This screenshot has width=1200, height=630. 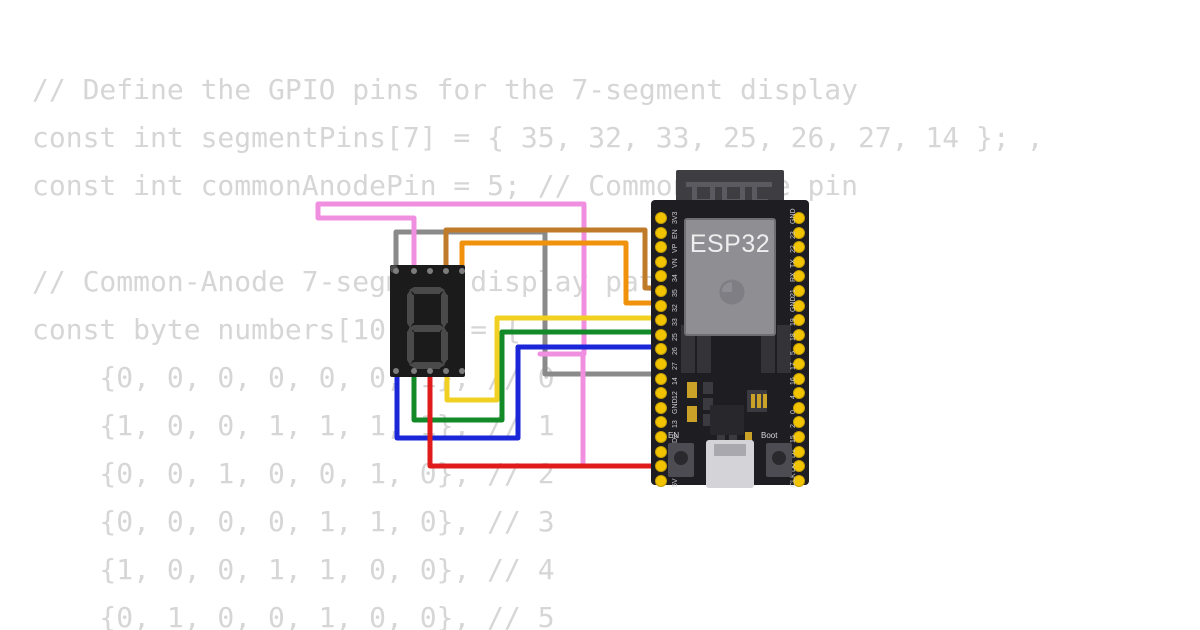 I want to click on segment-c-icon, so click(x=444, y=346).